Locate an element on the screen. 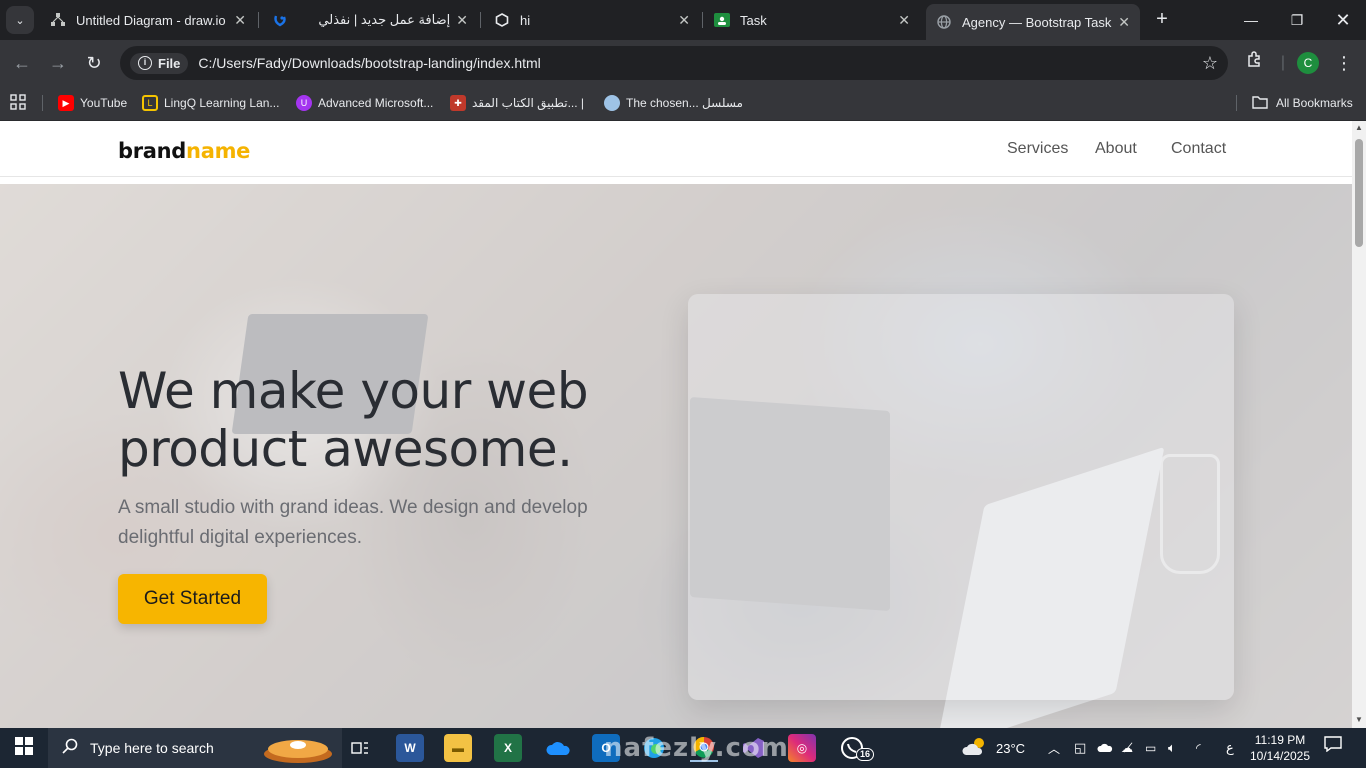  hero-title: We make your web product awesome. is located at coordinates (378, 420).